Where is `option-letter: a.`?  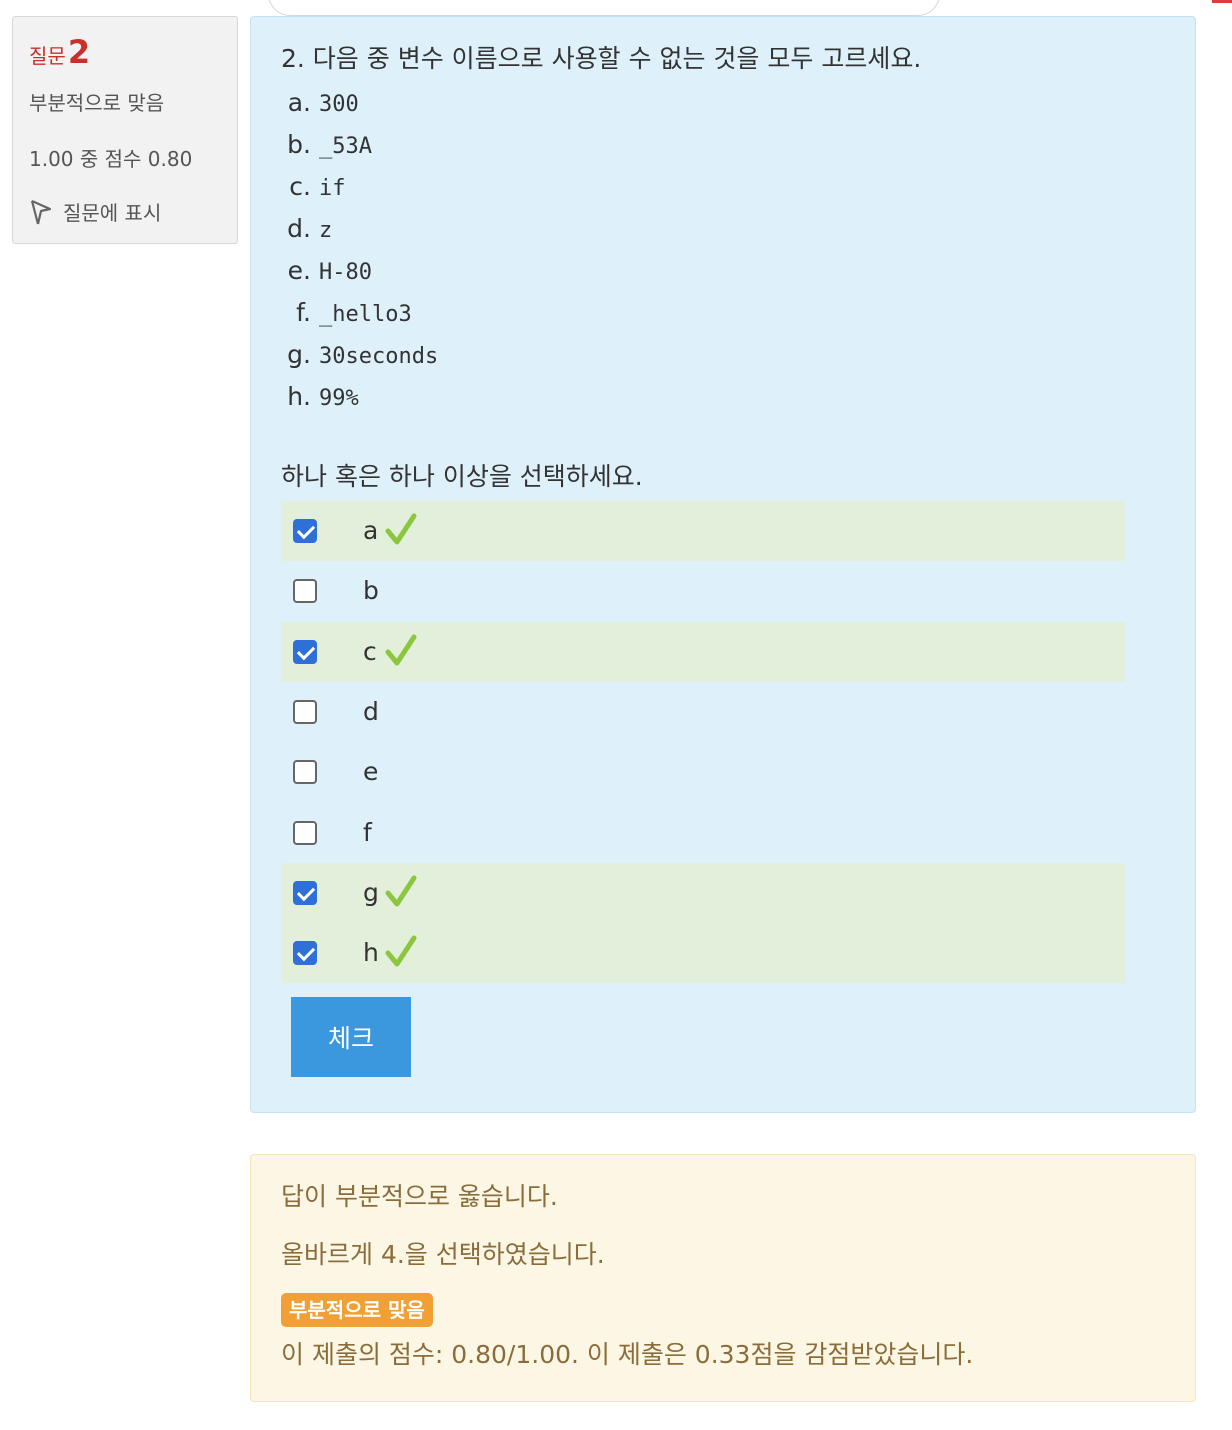
option-letter: a. is located at coordinates (299, 102).